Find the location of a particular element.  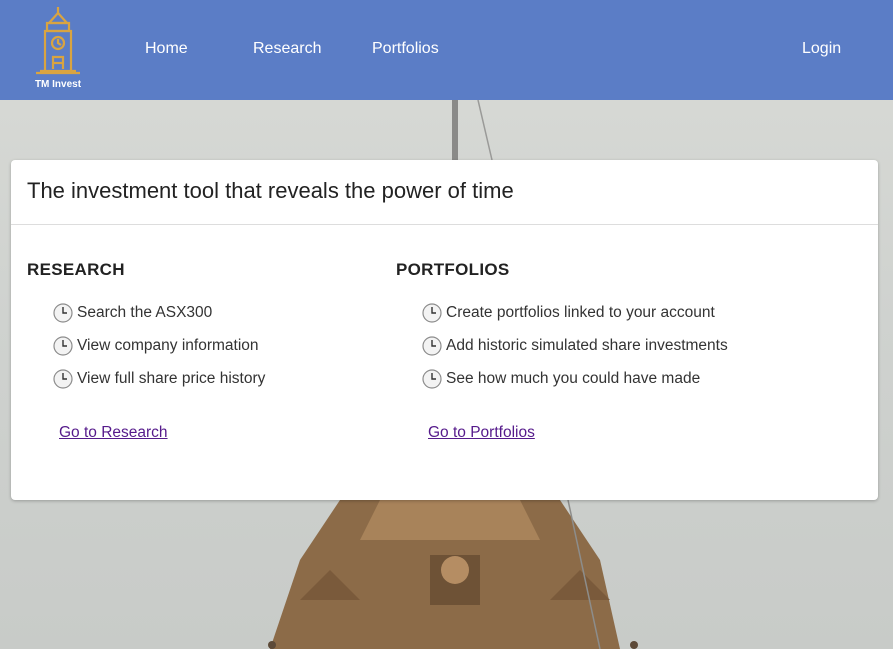

brand-logo: TM Invest is located at coordinates (58, 48).